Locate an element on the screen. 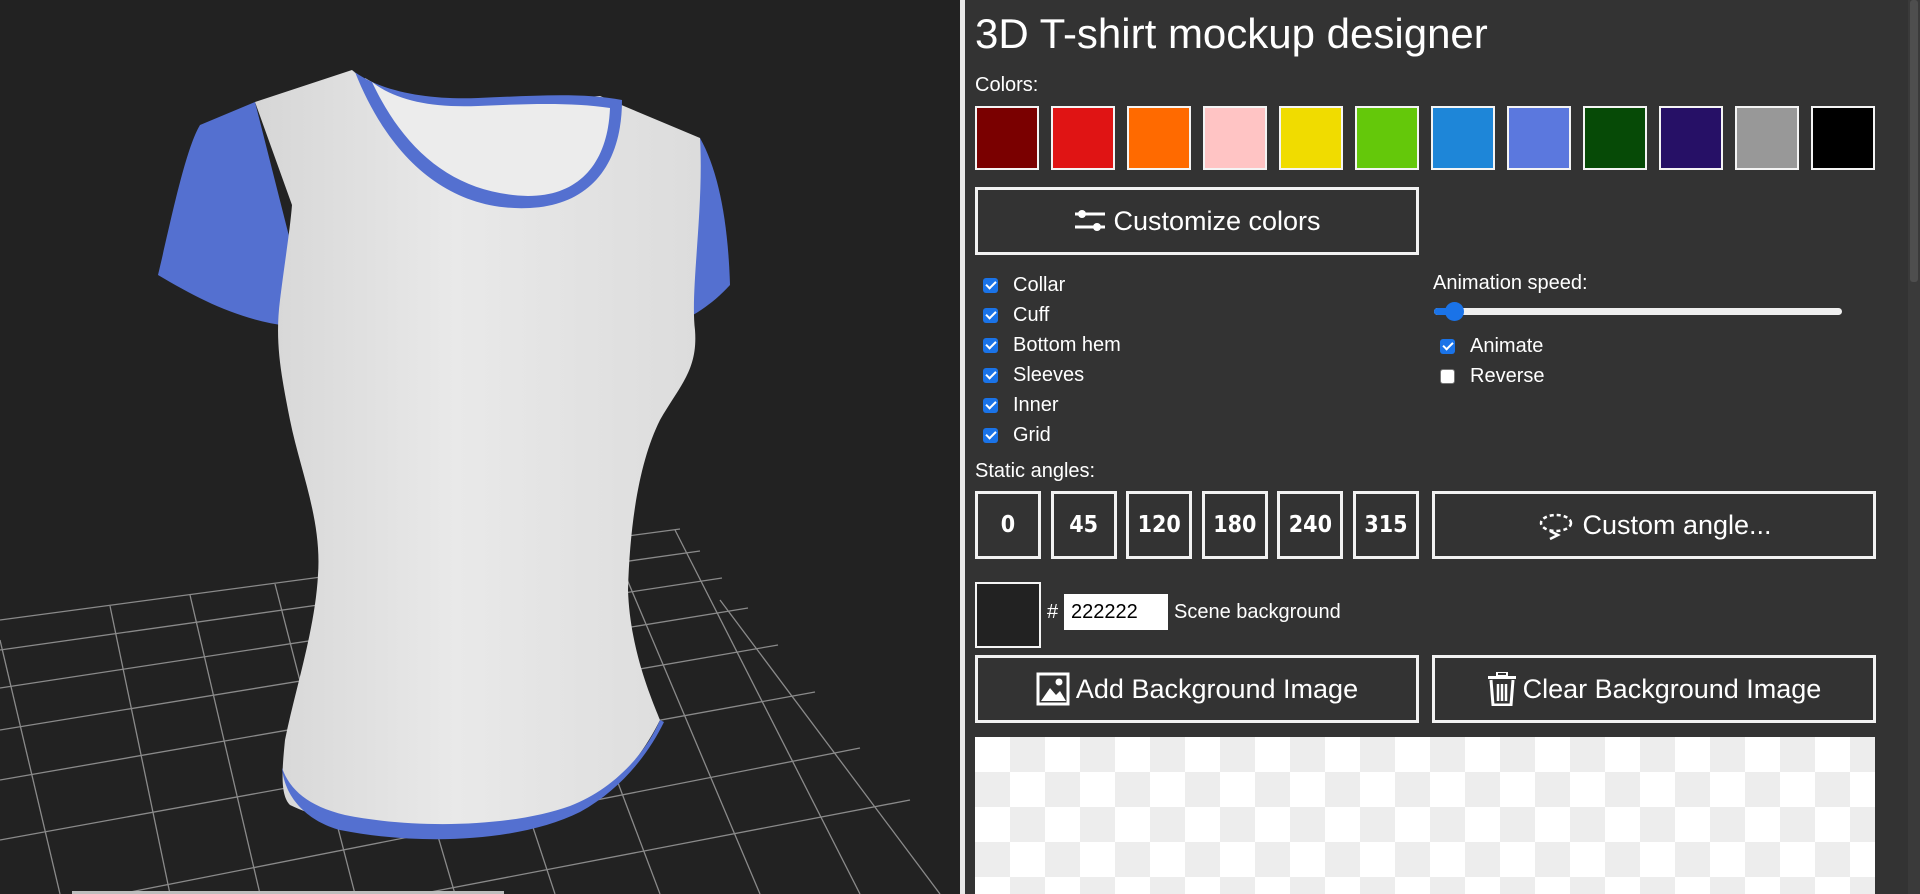  part-label: Collar is located at coordinates (1039, 285).